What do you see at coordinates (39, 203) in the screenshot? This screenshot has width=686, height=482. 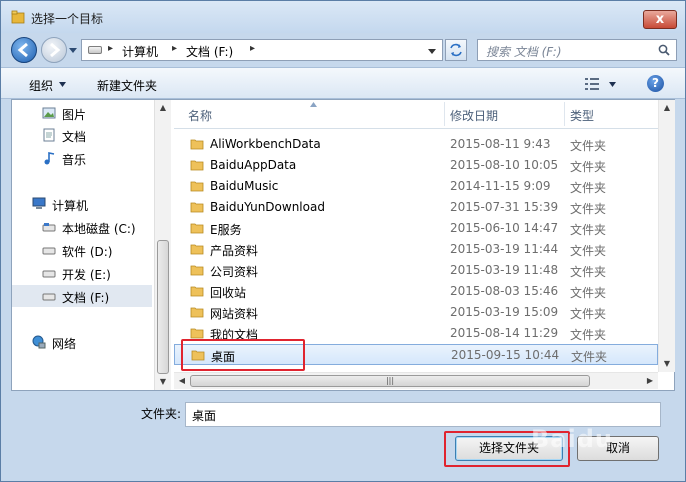 I see `computer-icon` at bounding box center [39, 203].